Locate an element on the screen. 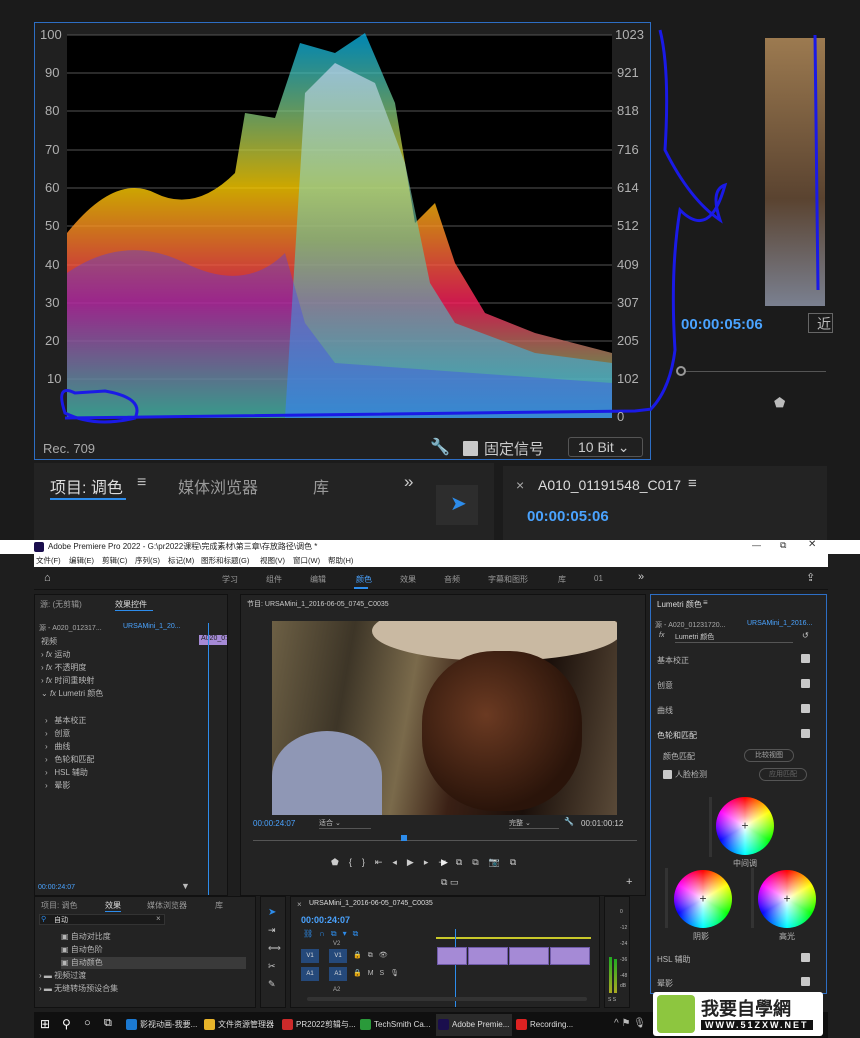 Image resolution: width=860 pixels, height=1038 pixels. lock-signal-checkbox is located at coordinates (470, 448).